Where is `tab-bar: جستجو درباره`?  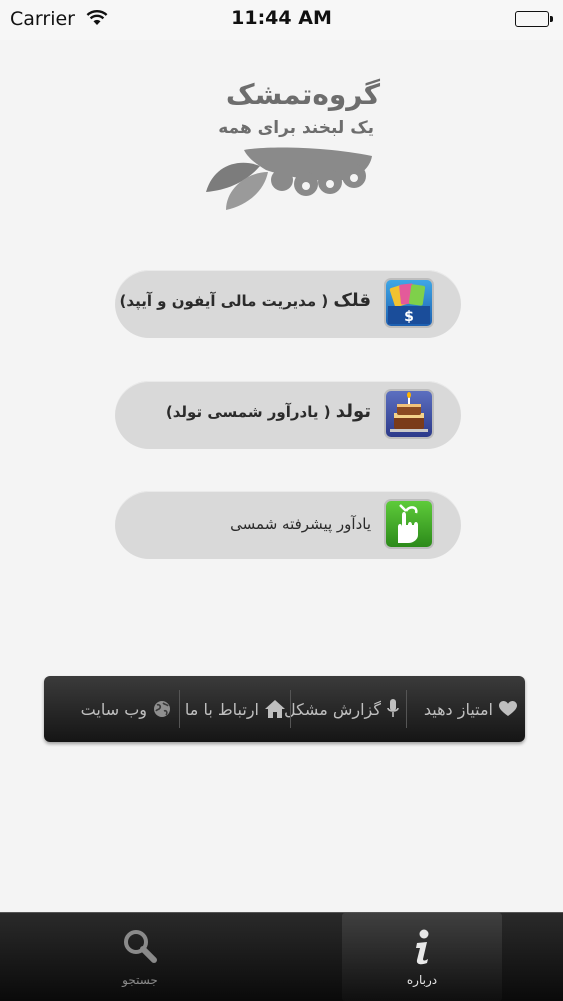
tab-bar: جستجو درباره is located at coordinates (281, 956).